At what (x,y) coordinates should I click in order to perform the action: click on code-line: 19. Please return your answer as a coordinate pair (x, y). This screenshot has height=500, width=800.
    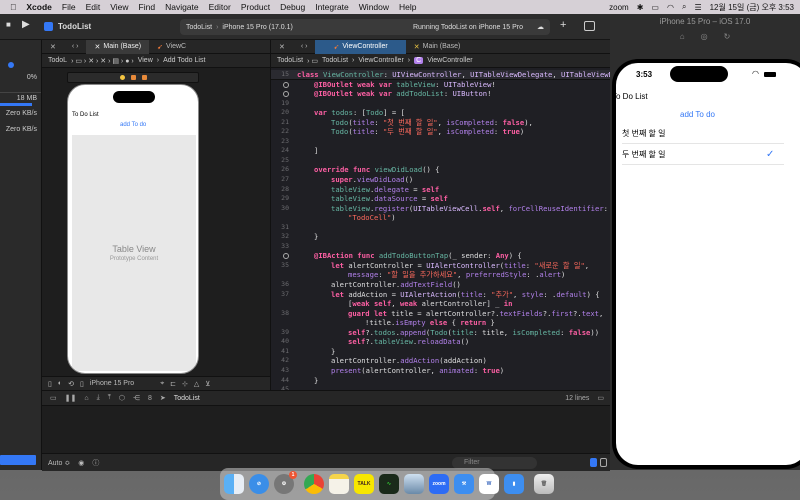
    Looking at the image, I should click on (441, 104).